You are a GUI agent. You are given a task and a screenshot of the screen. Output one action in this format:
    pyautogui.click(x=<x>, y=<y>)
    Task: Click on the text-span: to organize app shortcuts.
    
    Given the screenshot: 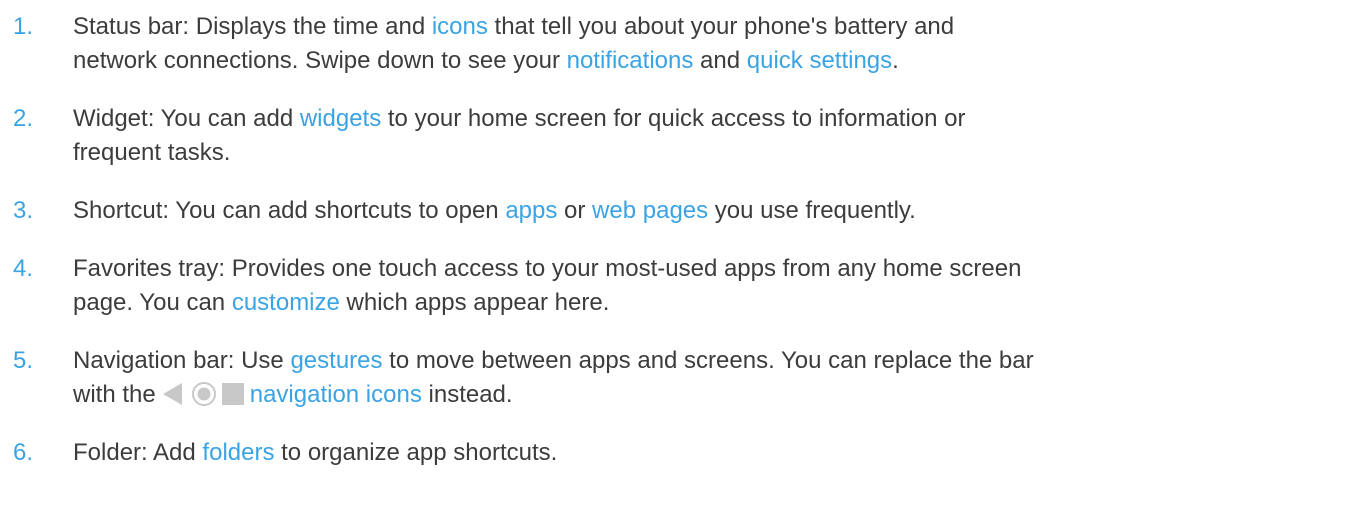 What is the action you would take?
    pyautogui.click(x=416, y=452)
    